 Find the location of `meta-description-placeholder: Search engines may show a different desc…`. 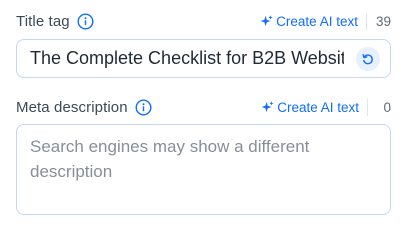

meta-description-placeholder: Search engines may show a different desc… is located at coordinates (170, 159).